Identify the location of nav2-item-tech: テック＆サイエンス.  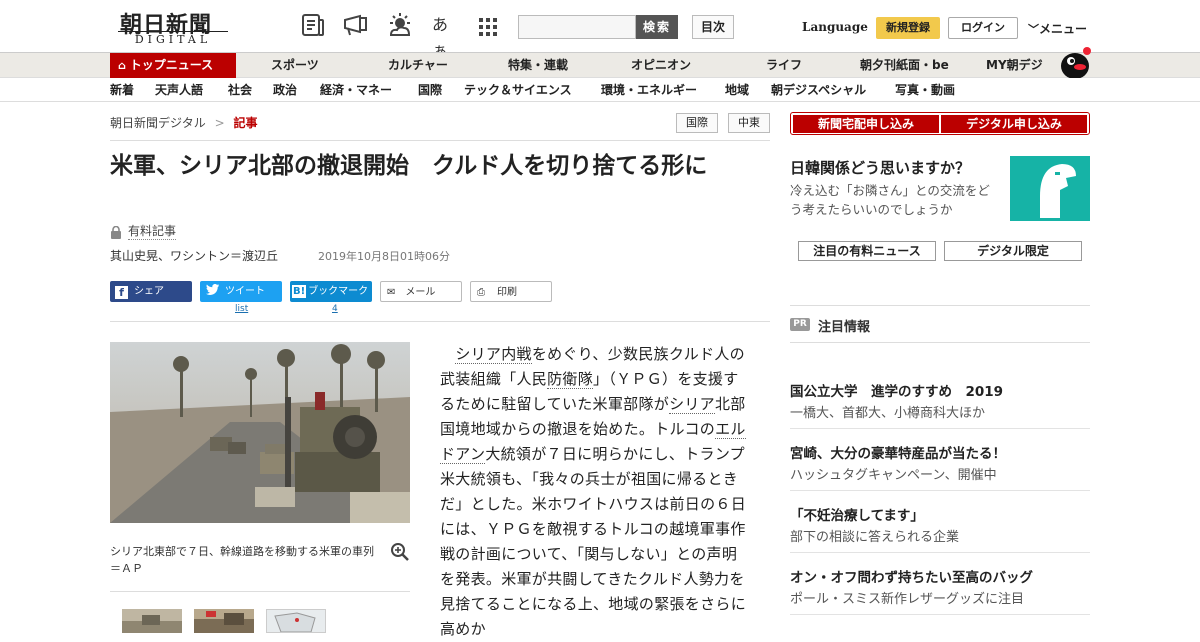
(518, 90).